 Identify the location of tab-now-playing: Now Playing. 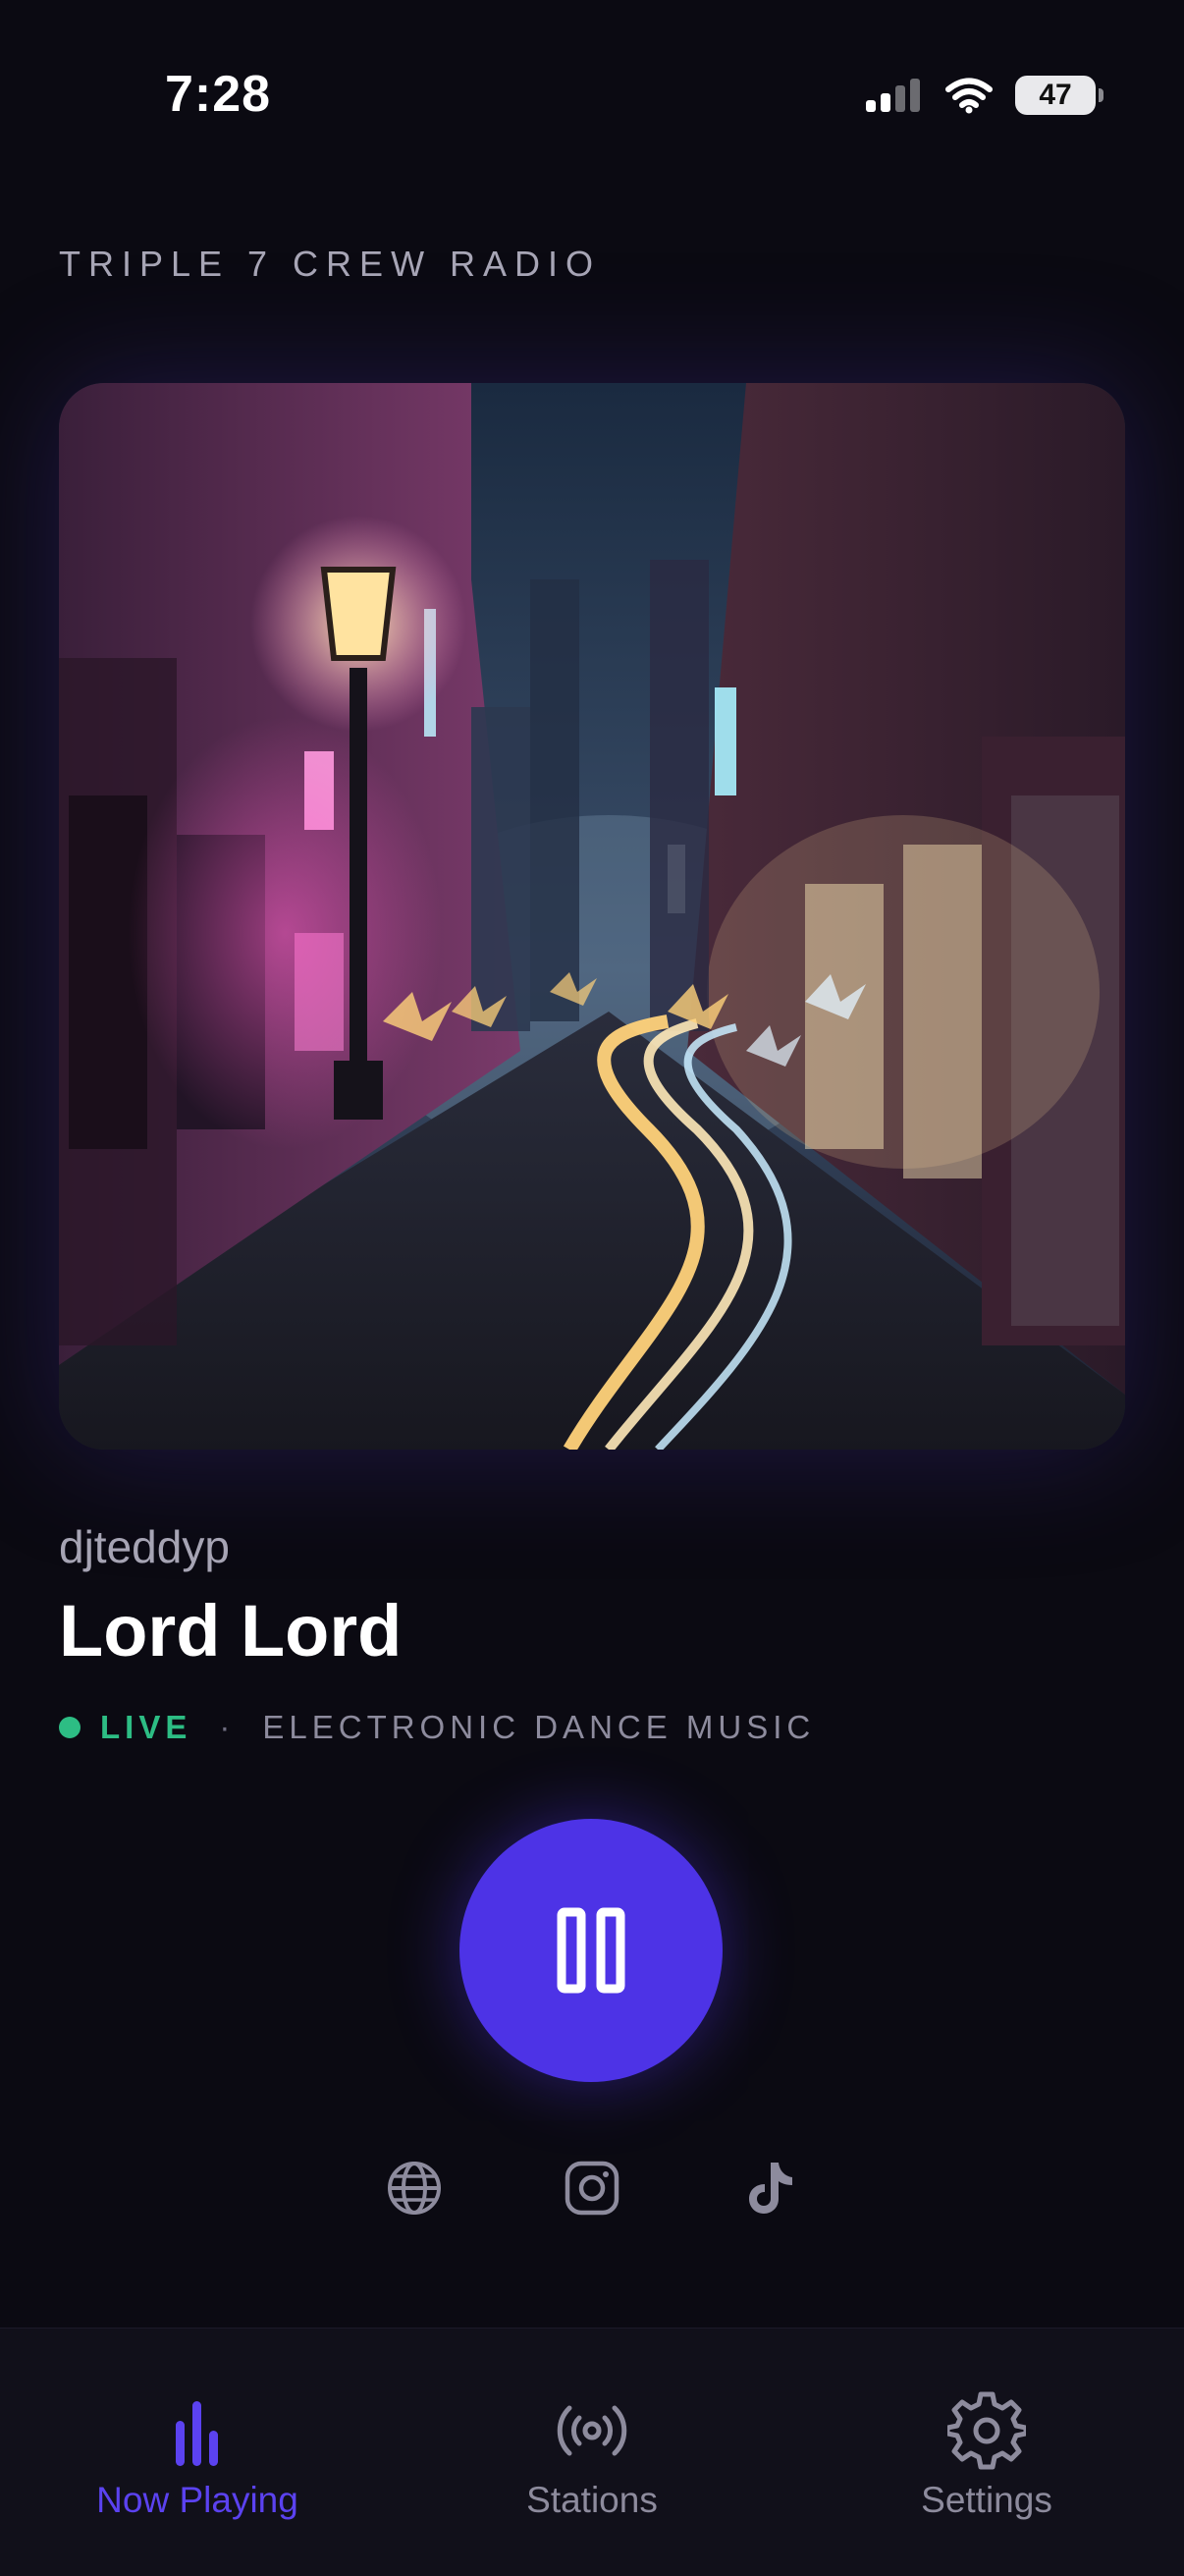
(197, 2452).